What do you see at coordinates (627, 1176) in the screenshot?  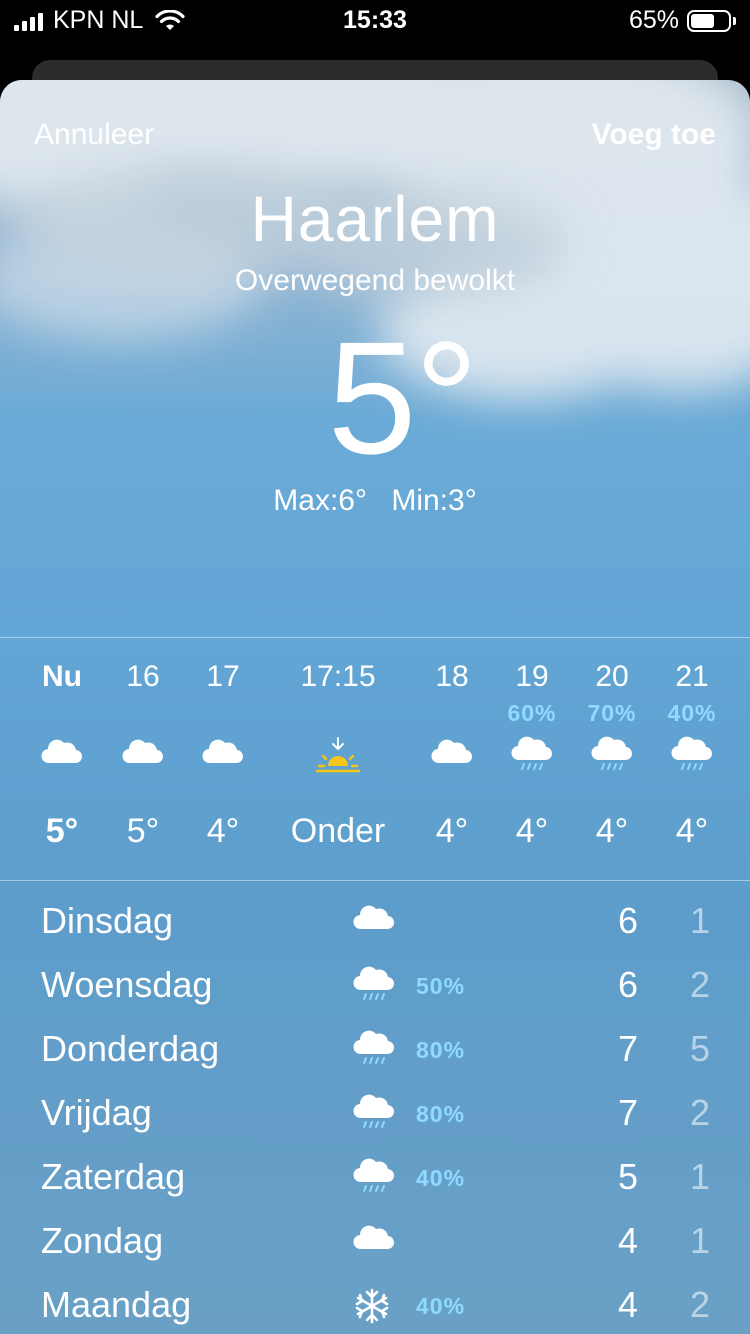 I see `day-max-temp: 5` at bounding box center [627, 1176].